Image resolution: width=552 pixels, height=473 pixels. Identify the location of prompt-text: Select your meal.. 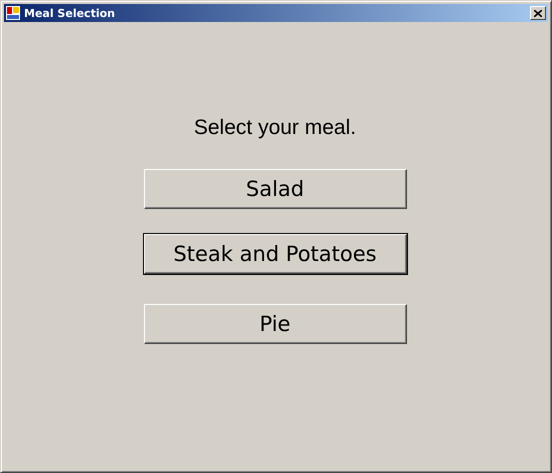
(275, 128).